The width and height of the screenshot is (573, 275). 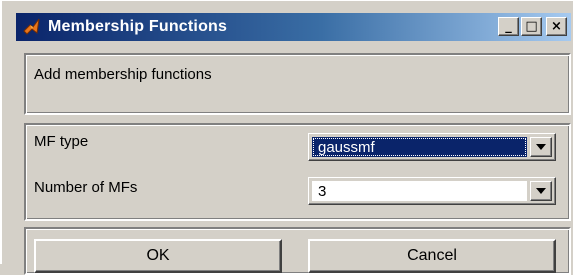 I want to click on close-icon: ×, so click(x=556, y=26).